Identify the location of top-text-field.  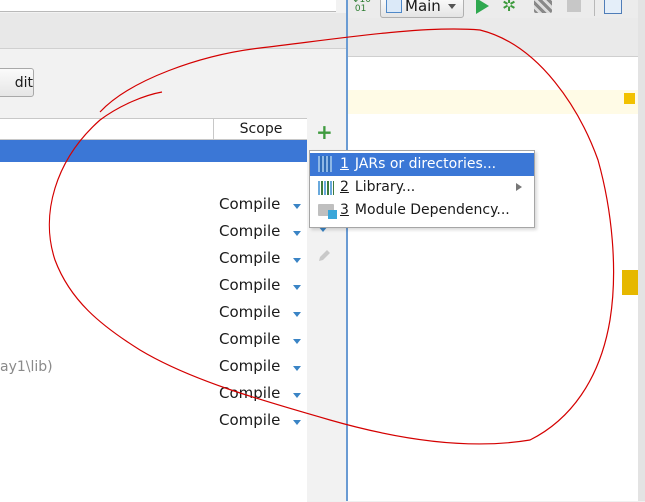
(168, 6).